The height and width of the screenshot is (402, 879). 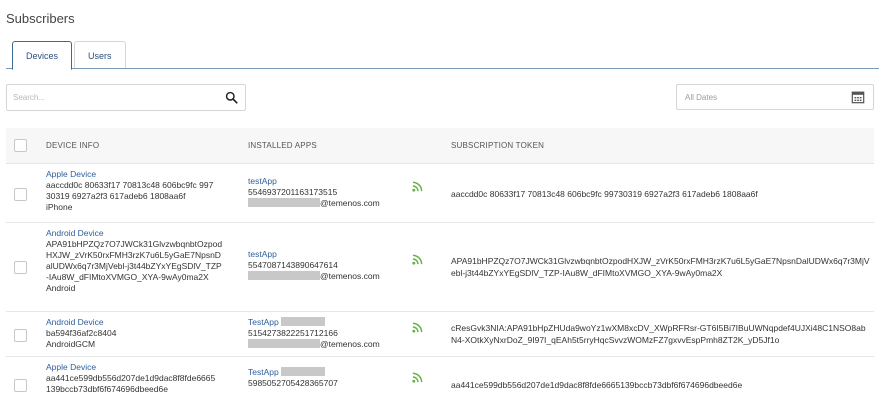 What do you see at coordinates (71, 344) in the screenshot?
I see `device-platform: AndroidGCM` at bounding box center [71, 344].